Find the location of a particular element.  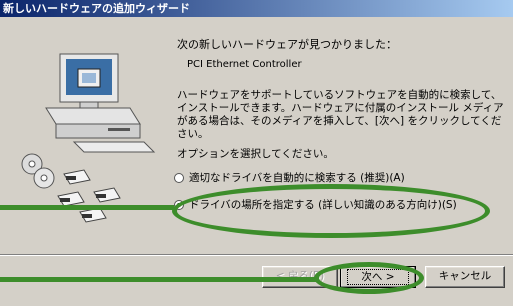

window-title: 新しいハードウェアの追加ウィザード is located at coordinates (96, 8).